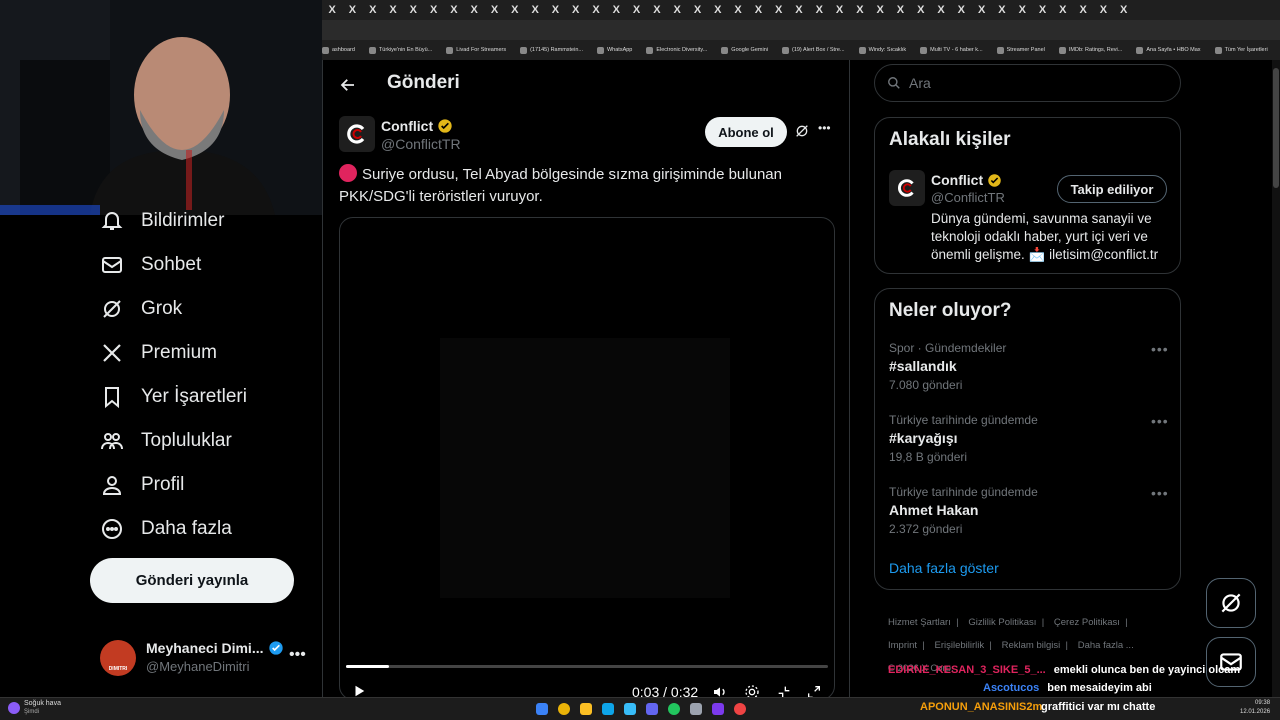  I want to click on grok-explain-icon, so click(802, 131).